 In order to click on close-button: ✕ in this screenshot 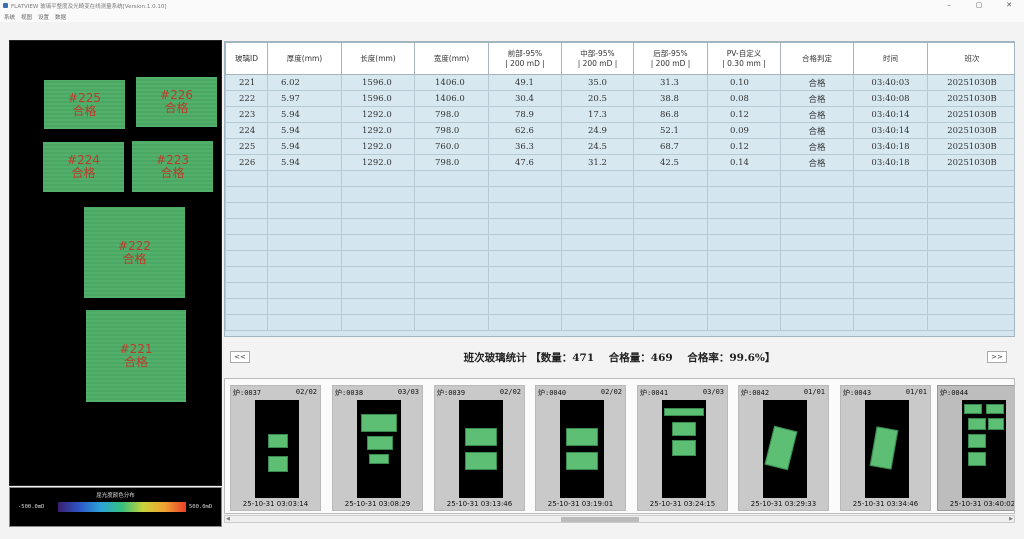, I will do `click(1009, 5)`.